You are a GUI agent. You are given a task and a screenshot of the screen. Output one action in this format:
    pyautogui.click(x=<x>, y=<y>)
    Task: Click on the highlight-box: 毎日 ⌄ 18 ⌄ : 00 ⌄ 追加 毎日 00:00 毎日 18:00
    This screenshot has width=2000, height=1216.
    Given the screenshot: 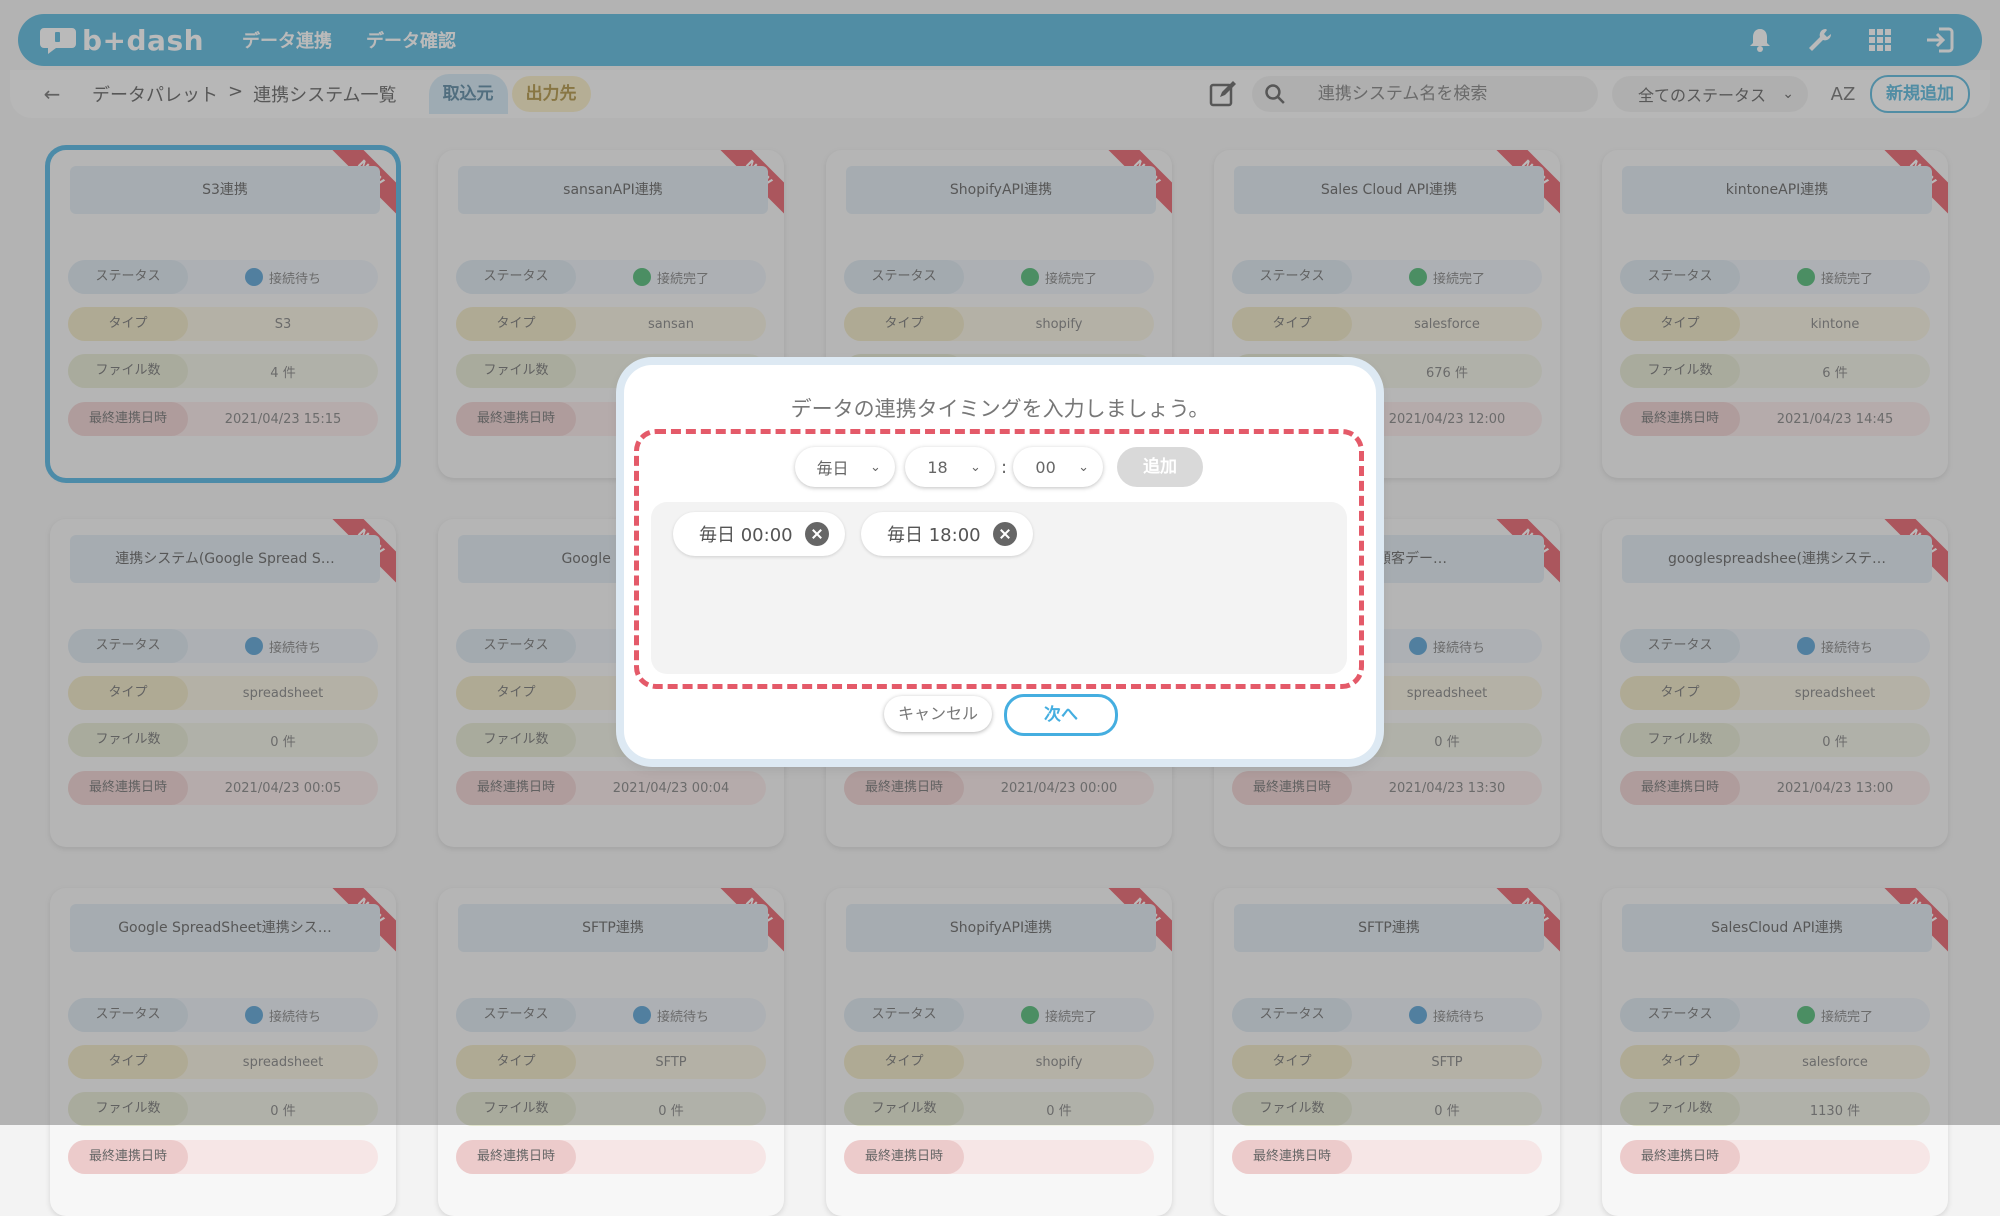 What is the action you would take?
    pyautogui.click(x=999, y=559)
    